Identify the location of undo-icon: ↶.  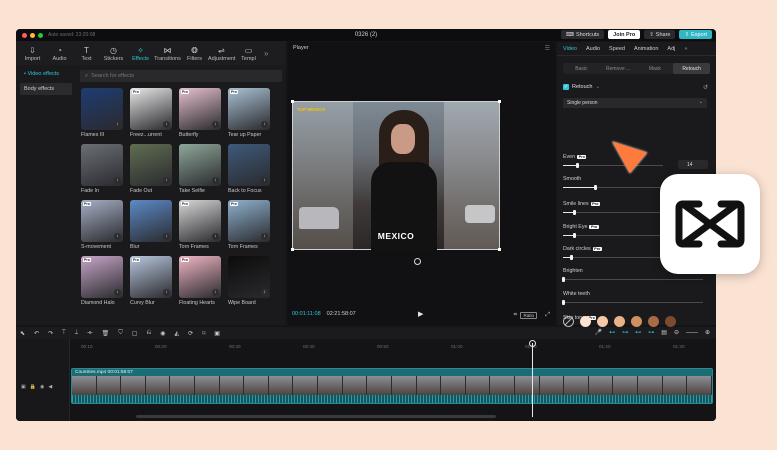
(36, 333).